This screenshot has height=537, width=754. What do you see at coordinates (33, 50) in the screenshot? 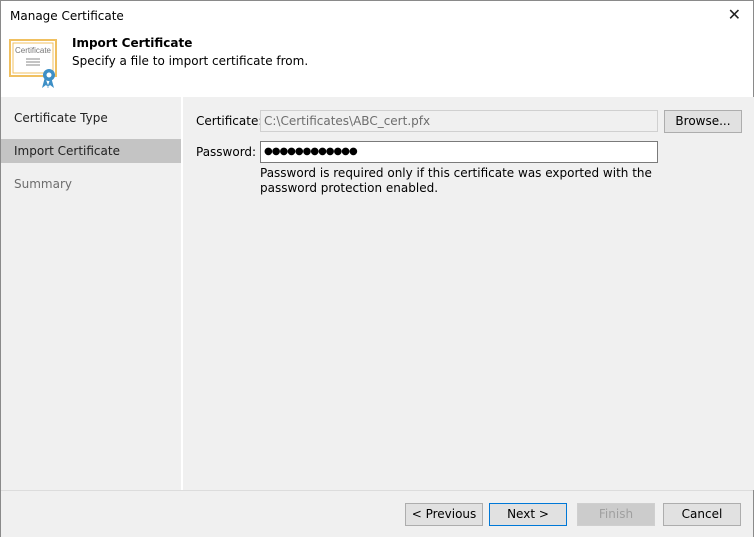
I see `certificate-icon-text: Certificate` at bounding box center [33, 50].